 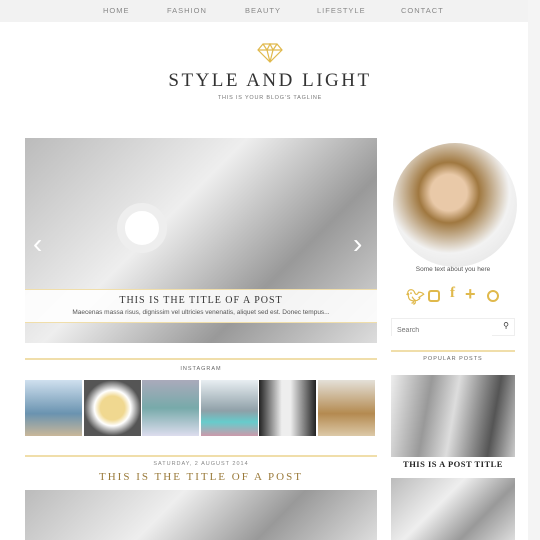 I want to click on search-box: ⚲, so click(x=453, y=328).